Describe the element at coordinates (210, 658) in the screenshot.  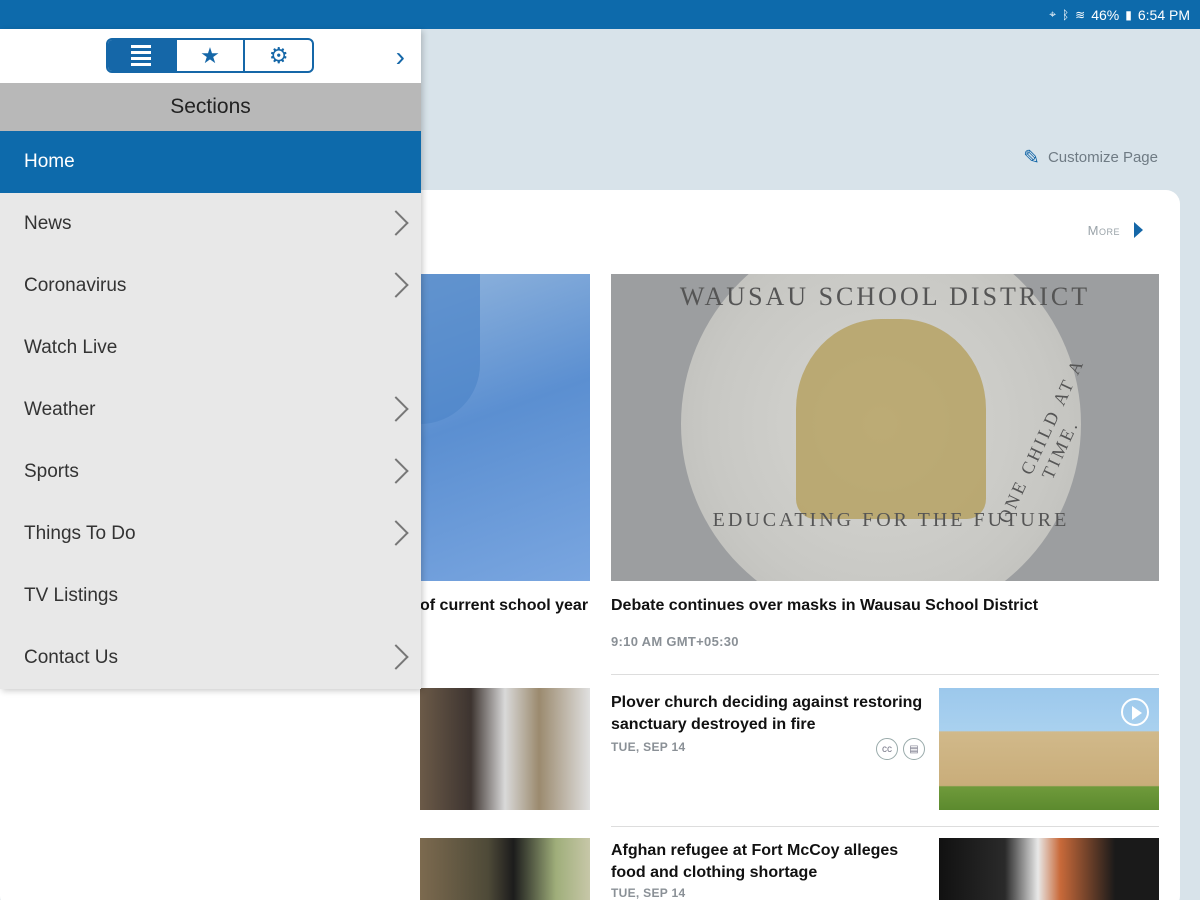
I see `menu-item-contact-us: Contact Us` at that location.